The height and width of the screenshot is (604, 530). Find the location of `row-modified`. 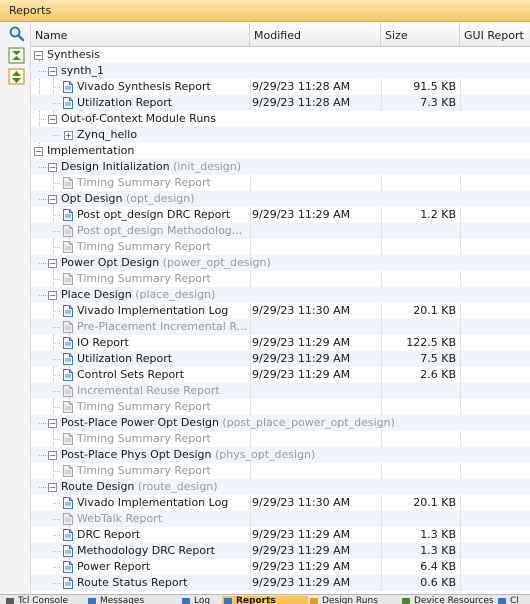

row-modified is located at coordinates (317, 279).